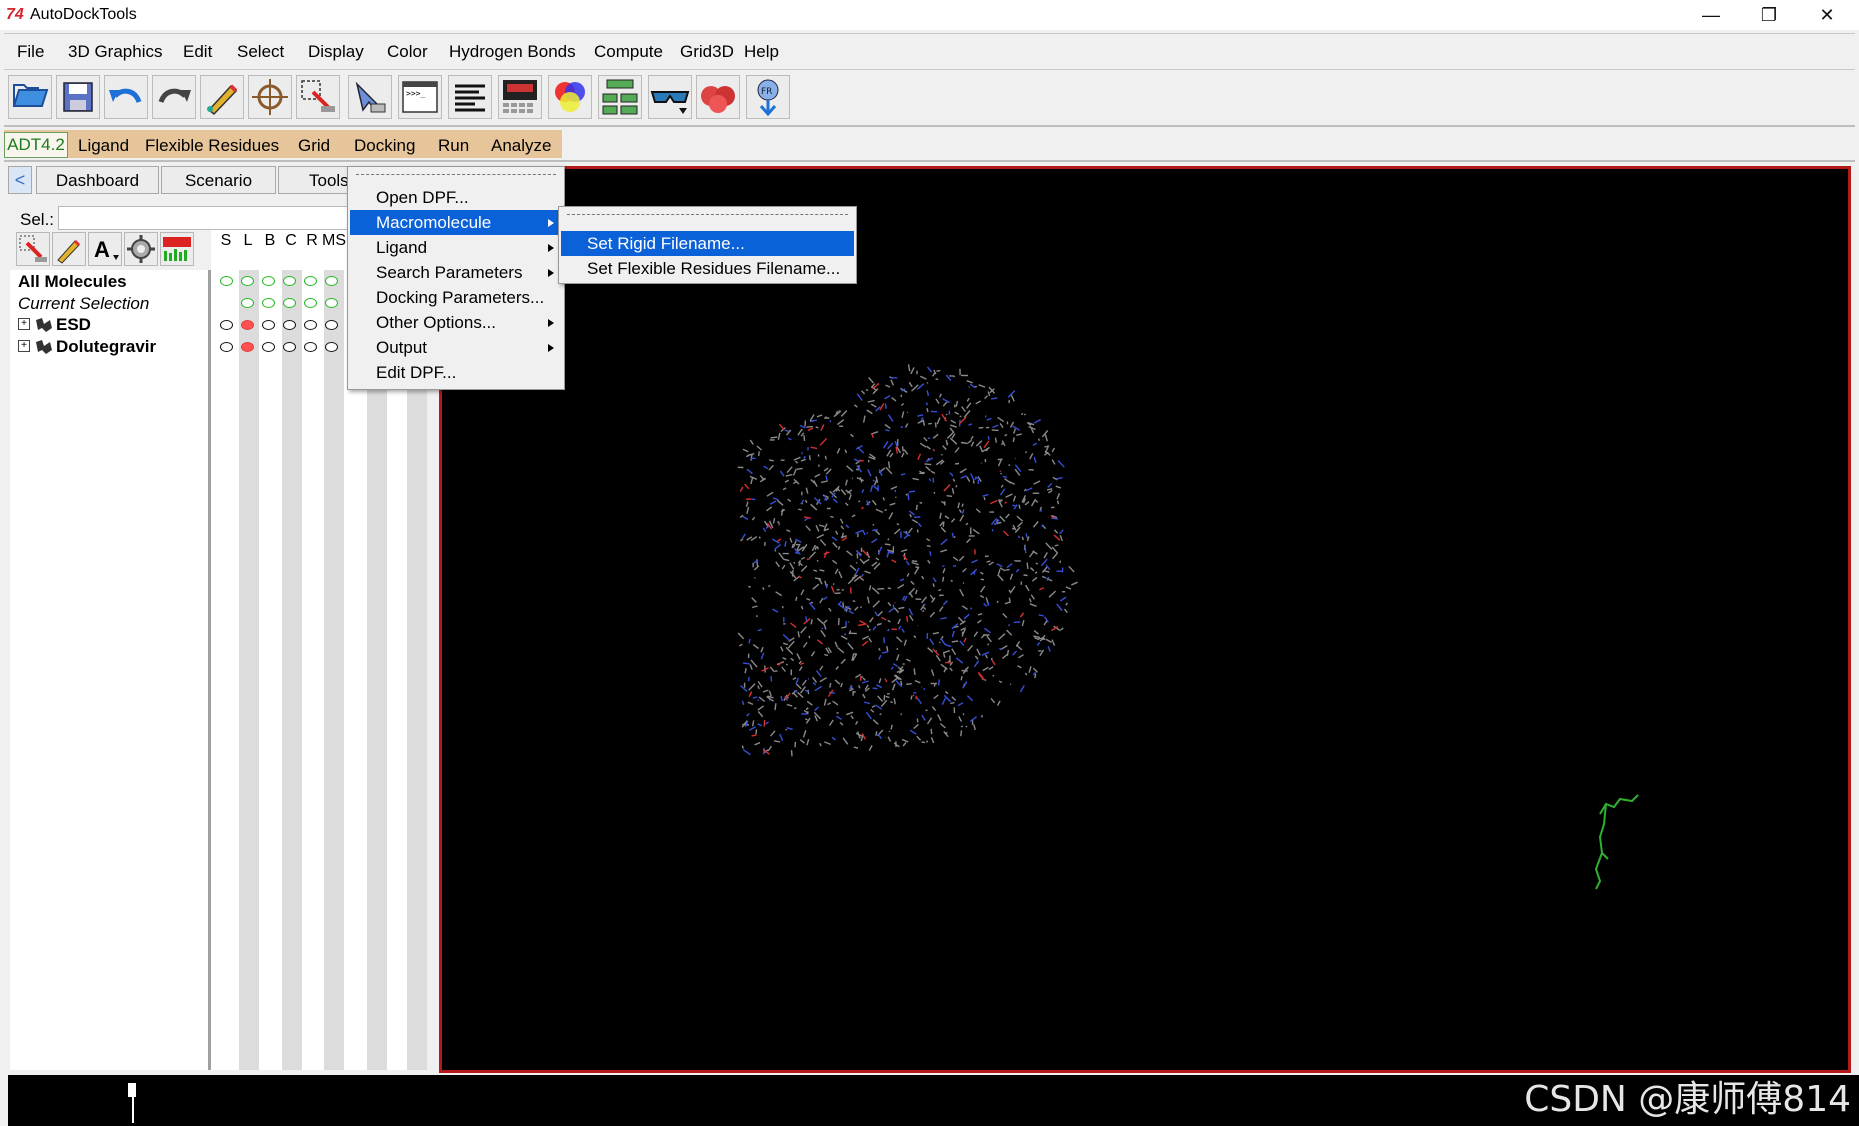  Describe the element at coordinates (37, 219) in the screenshot. I see `selection-label: Sel.:` at that location.